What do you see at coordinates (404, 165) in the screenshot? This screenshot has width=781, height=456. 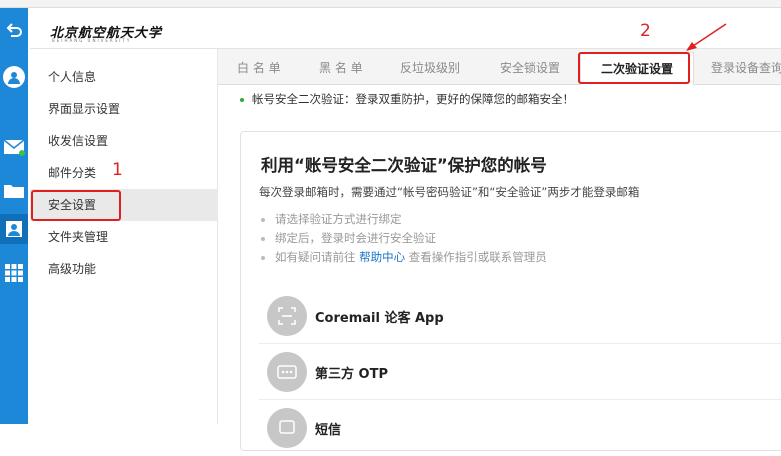 I see `card-title: 利用“账号安全二次验证”保护您的帐号` at bounding box center [404, 165].